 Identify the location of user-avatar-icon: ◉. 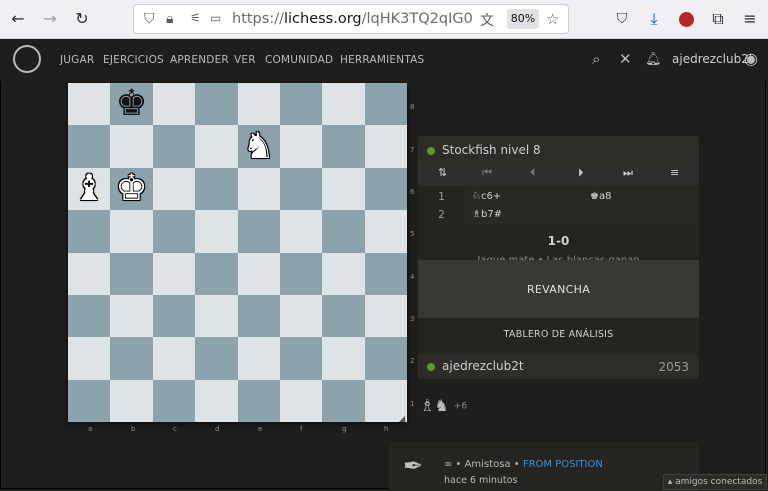
(751, 58).